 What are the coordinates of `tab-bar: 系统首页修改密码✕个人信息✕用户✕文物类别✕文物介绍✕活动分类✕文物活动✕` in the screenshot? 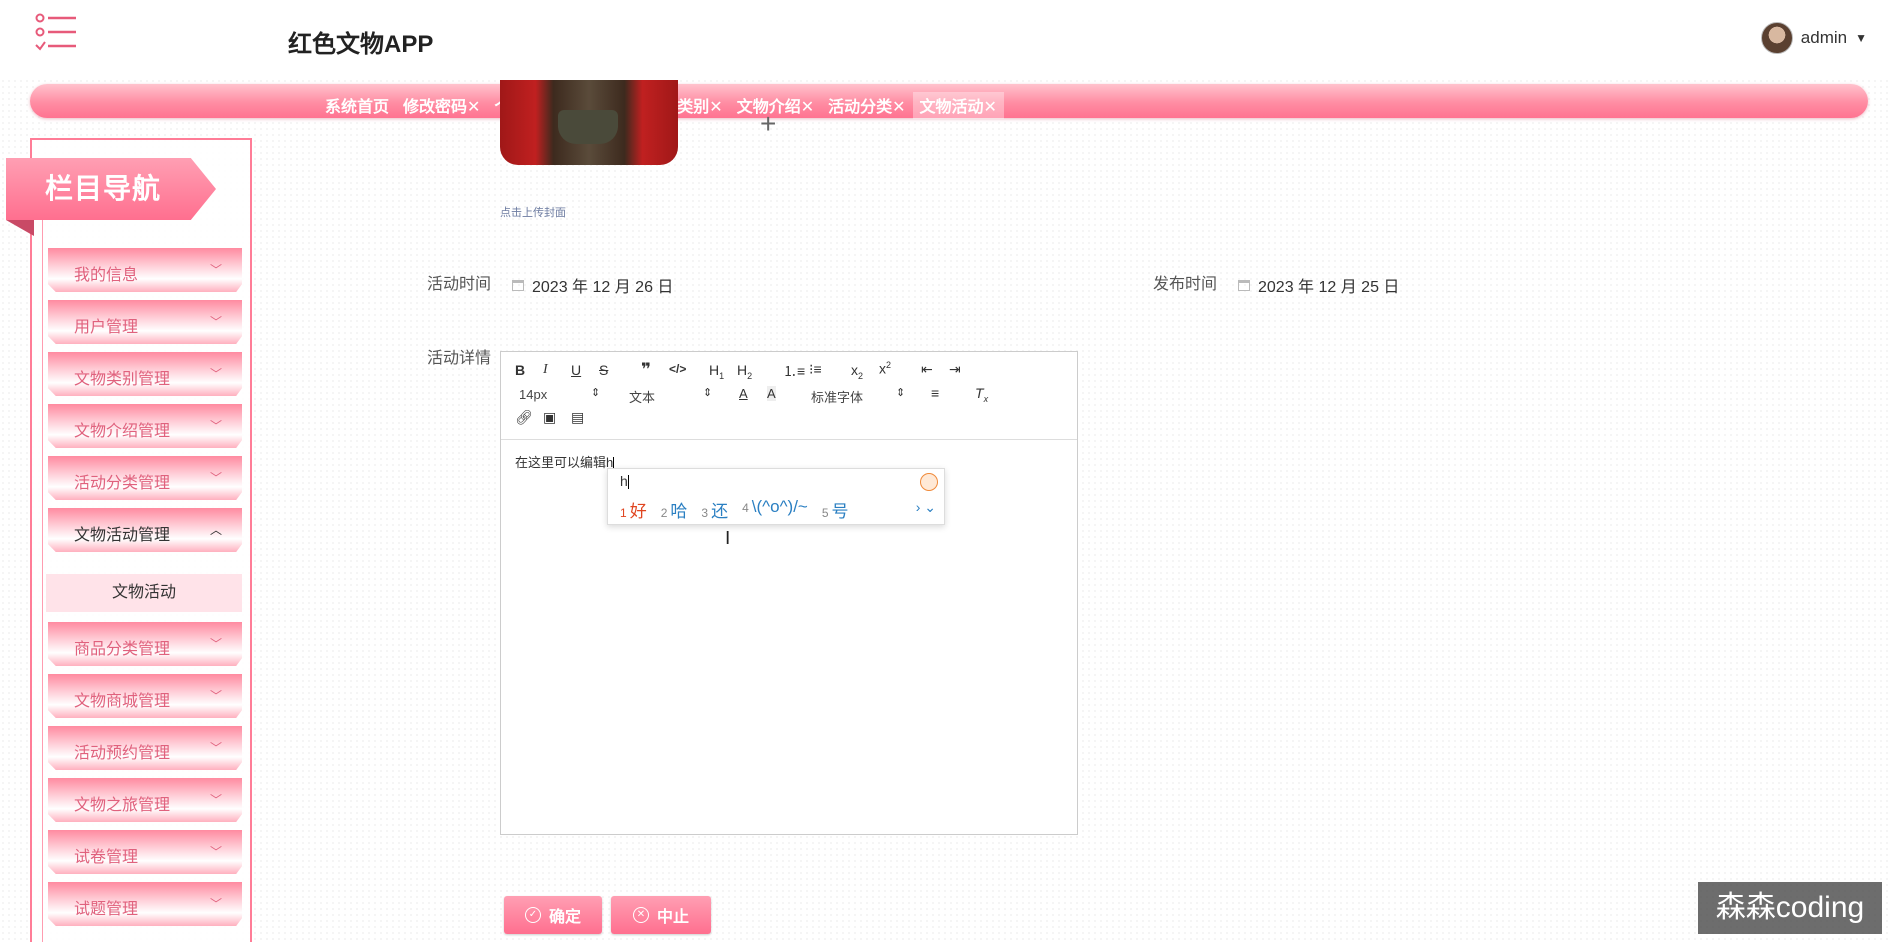 It's located at (949, 101).